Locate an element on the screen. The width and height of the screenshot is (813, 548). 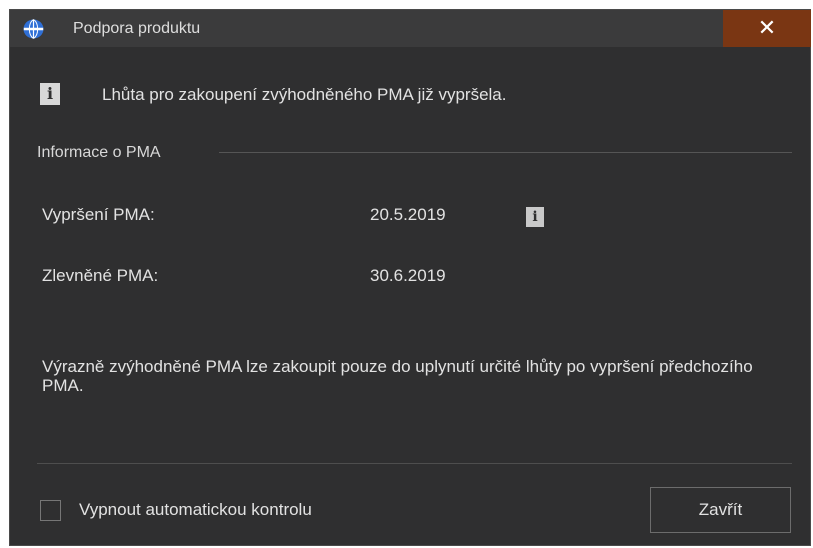
info-icon: i is located at coordinates (50, 94).